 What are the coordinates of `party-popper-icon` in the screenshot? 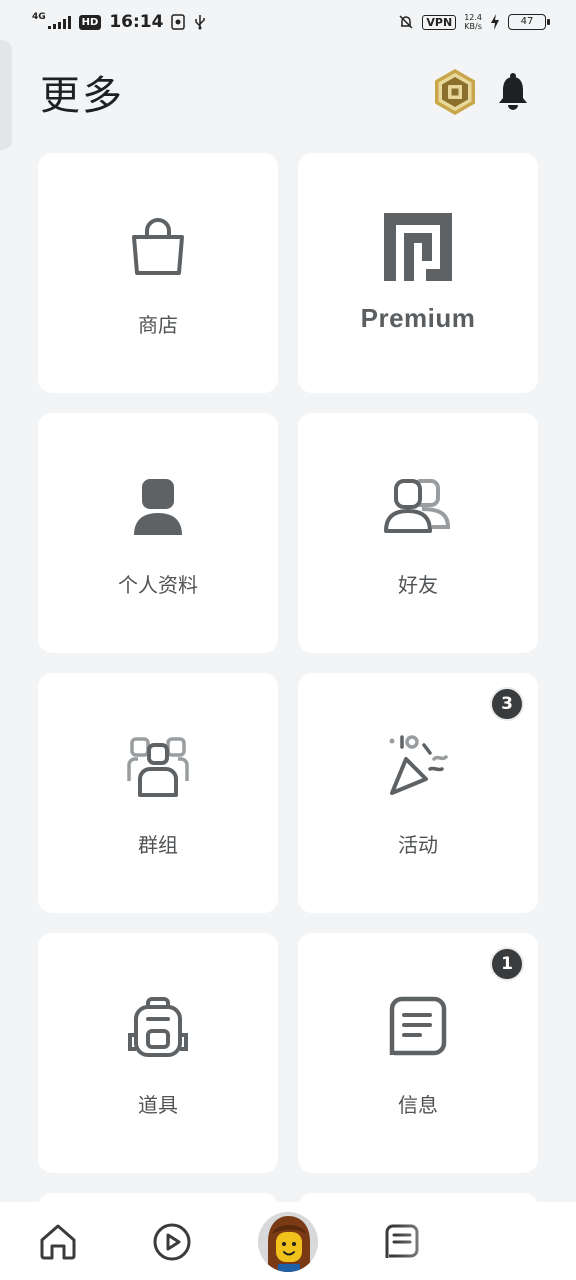 It's located at (418, 765).